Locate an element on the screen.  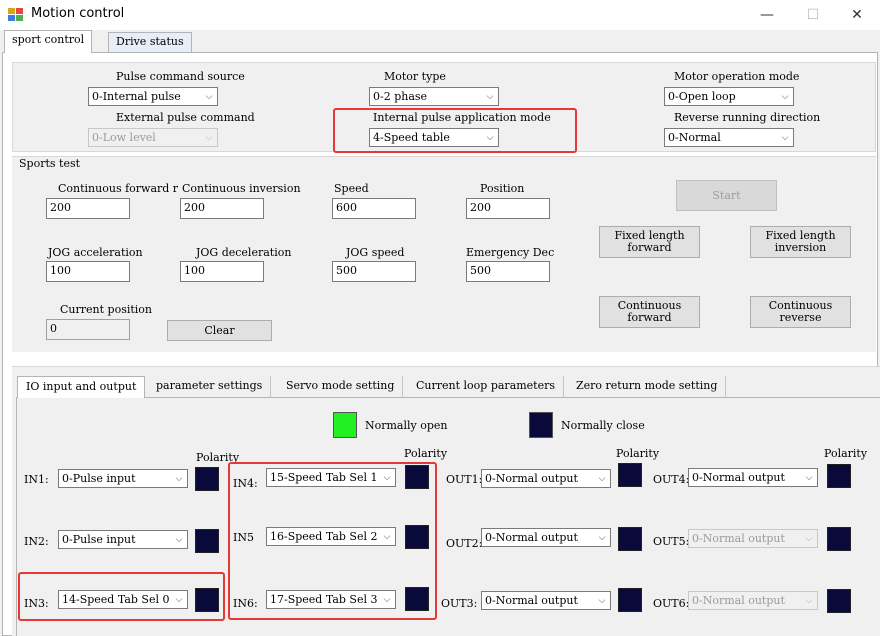
motor-operation-mode-select: 0-Open loop ⌵ is located at coordinates (729, 96).